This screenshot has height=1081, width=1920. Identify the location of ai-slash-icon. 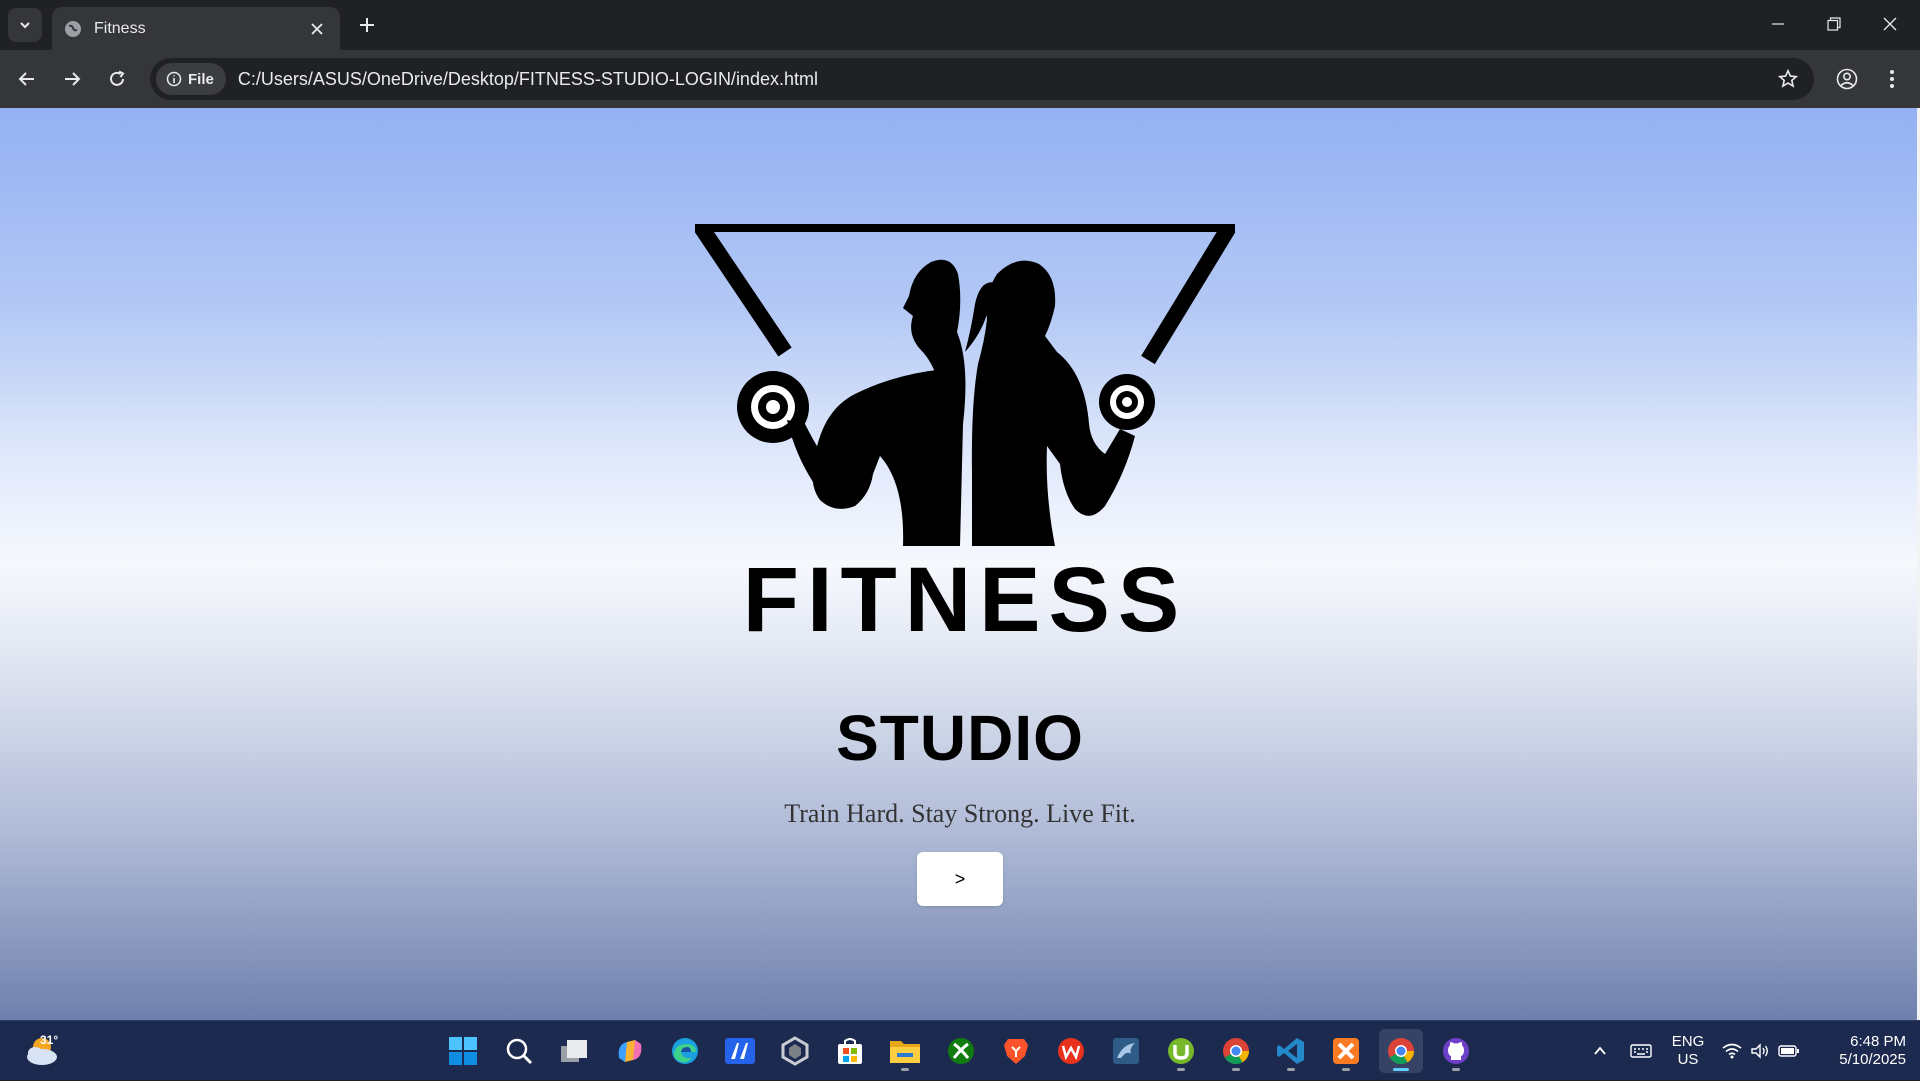
(740, 1051).